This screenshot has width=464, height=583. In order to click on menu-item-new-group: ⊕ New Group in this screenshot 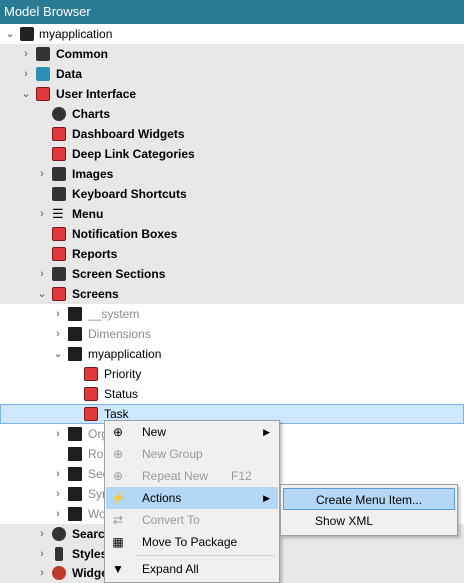, I will do `click(192, 454)`.